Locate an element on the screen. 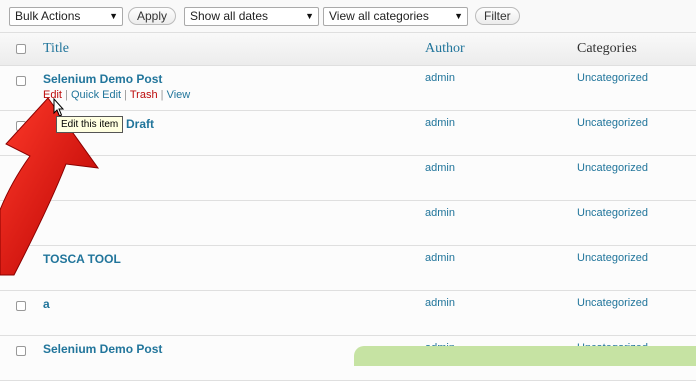  table-row: a admin Uncategorized is located at coordinates (348, 313).